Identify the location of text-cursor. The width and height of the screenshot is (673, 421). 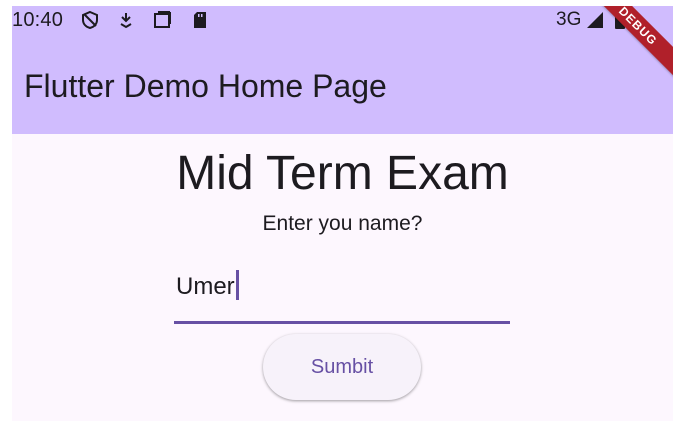
(237, 285).